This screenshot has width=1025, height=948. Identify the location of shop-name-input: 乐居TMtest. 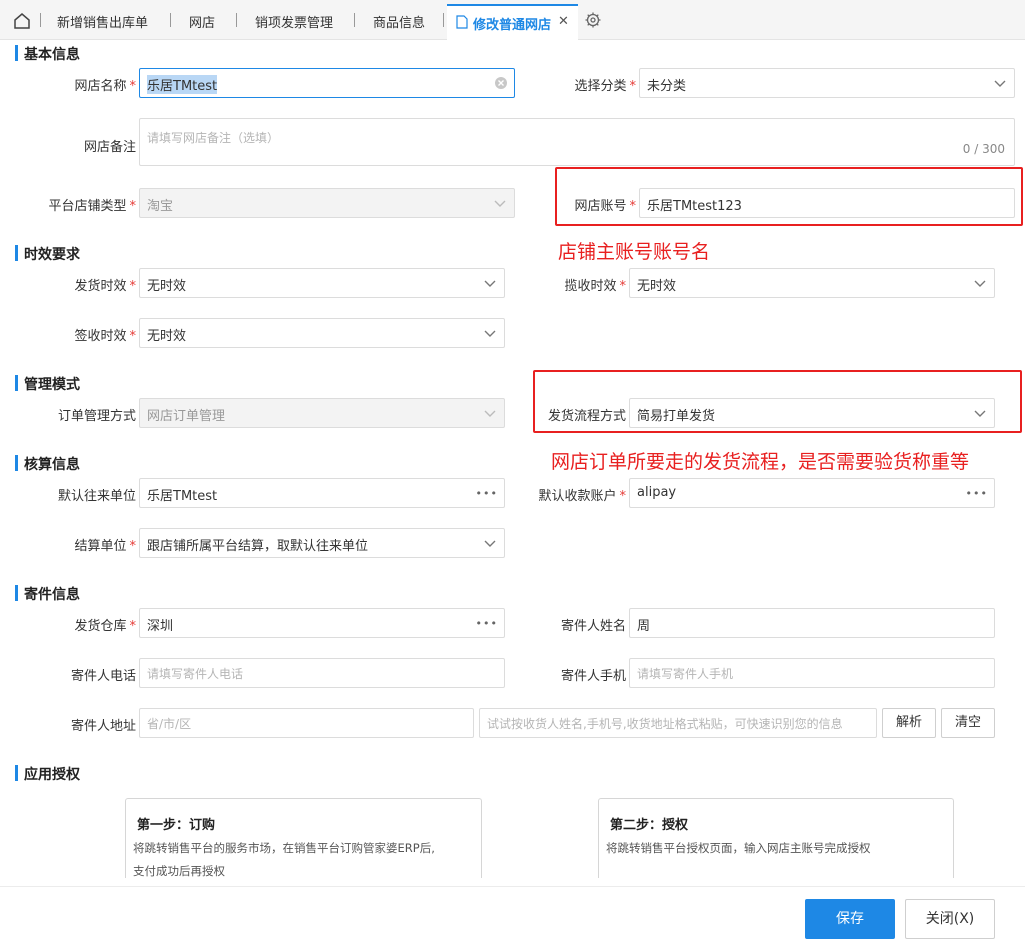
(327, 83).